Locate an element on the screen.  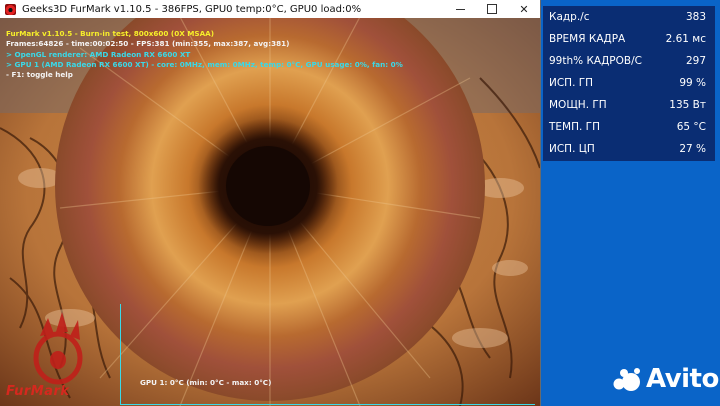
overlay-row-frame-time: ВРЕМЯ КАДРА 2.61 мс is located at coordinates (629, 39).